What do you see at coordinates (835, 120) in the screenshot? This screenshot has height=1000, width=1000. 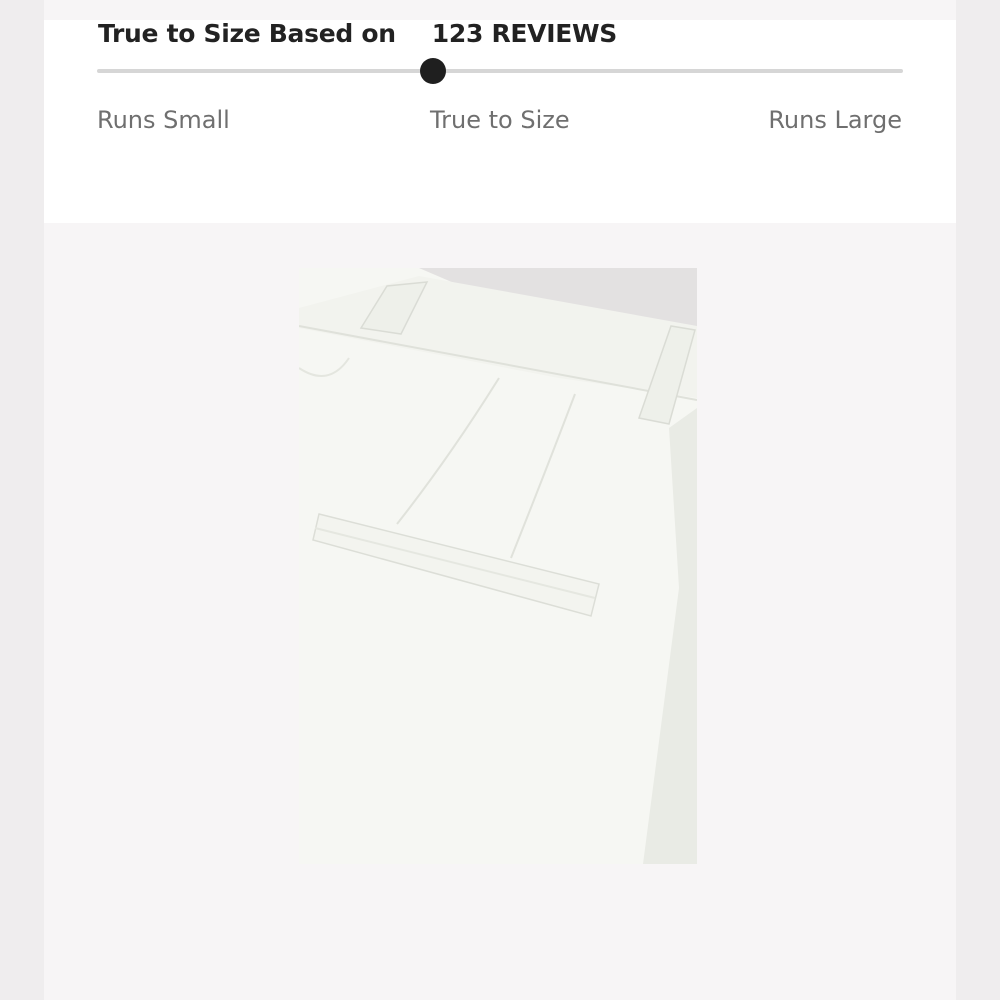 I see `runs-large-label: Runs Large` at bounding box center [835, 120].